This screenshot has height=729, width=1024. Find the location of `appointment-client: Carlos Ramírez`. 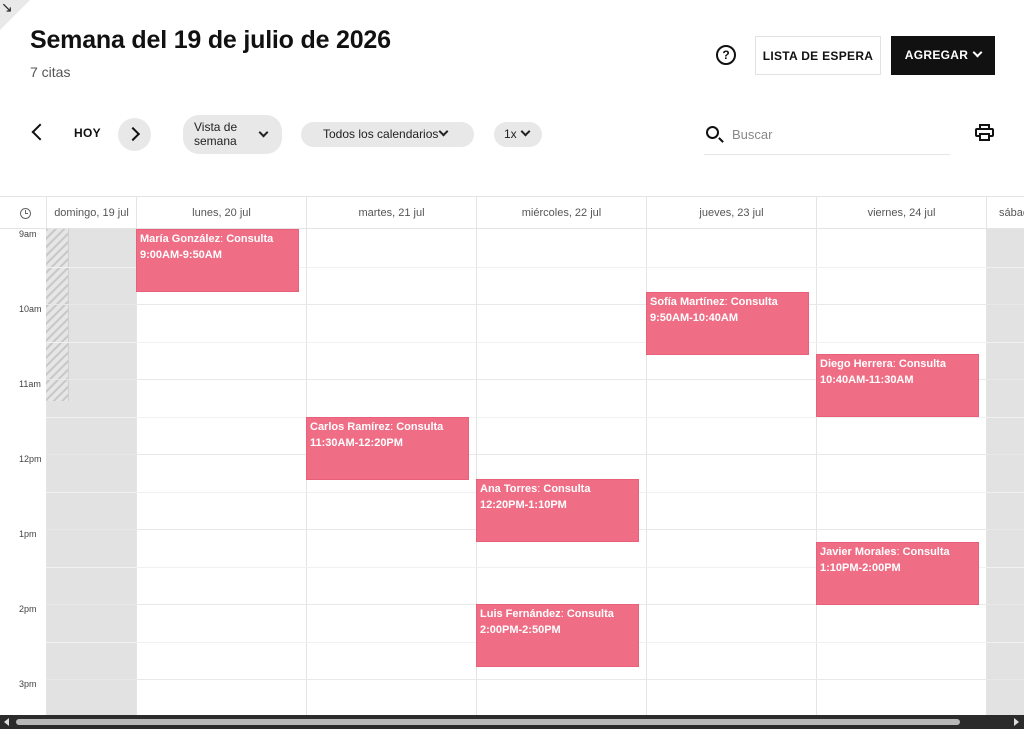

appointment-client: Carlos Ramírez is located at coordinates (350, 427).